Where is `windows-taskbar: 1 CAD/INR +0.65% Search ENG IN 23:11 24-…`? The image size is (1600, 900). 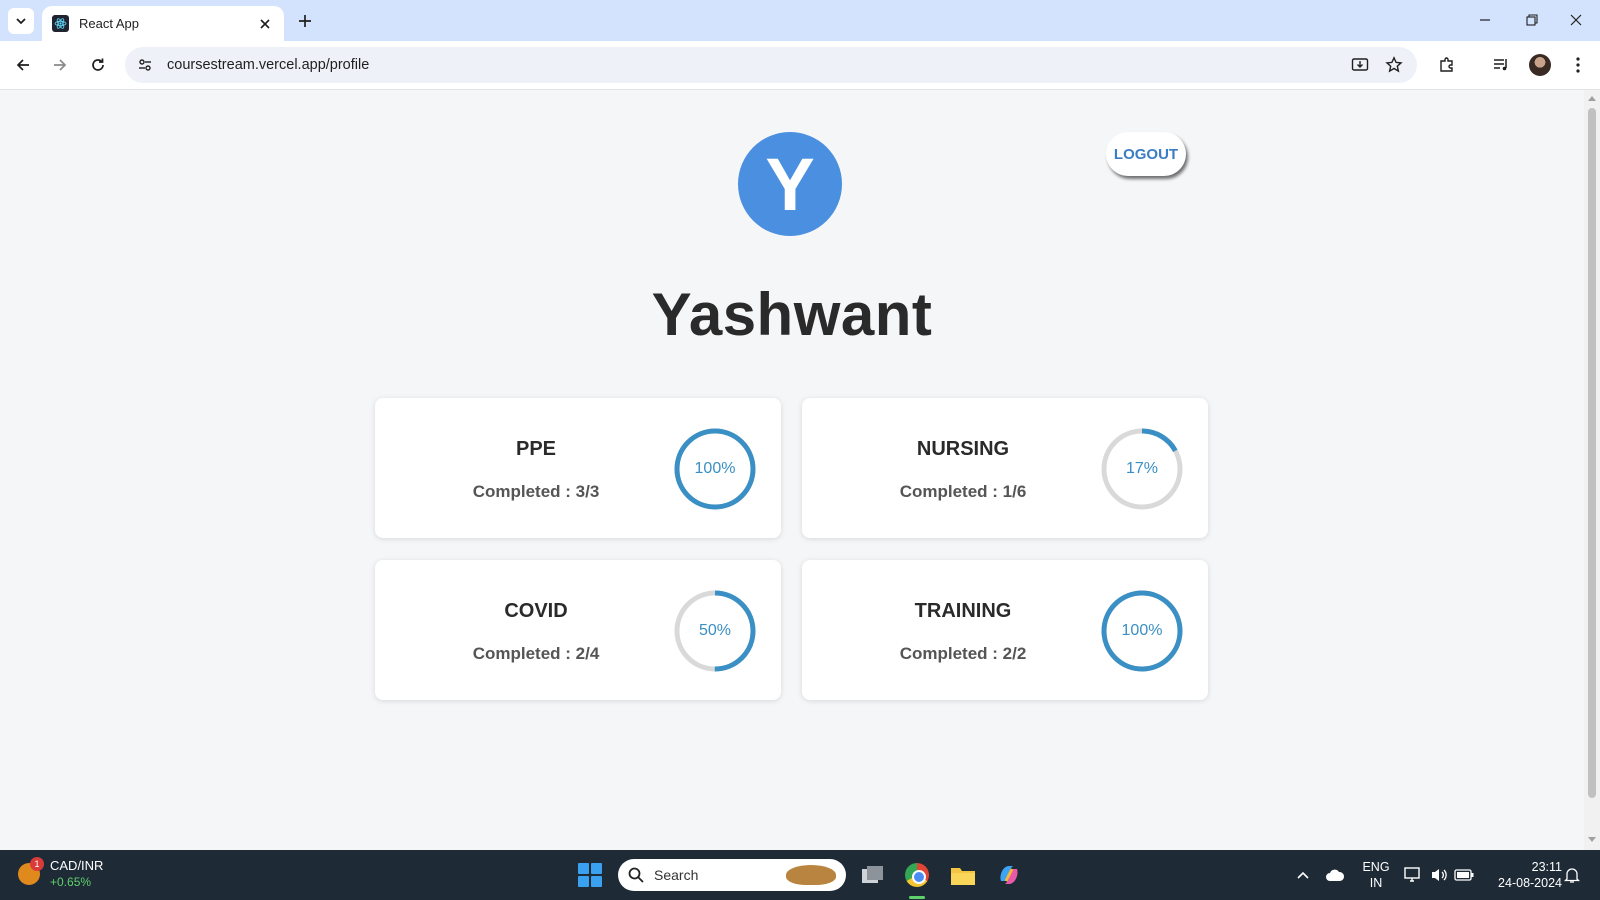
windows-taskbar: 1 CAD/INR +0.65% Search ENG IN 23:11 24-… is located at coordinates (800, 875).